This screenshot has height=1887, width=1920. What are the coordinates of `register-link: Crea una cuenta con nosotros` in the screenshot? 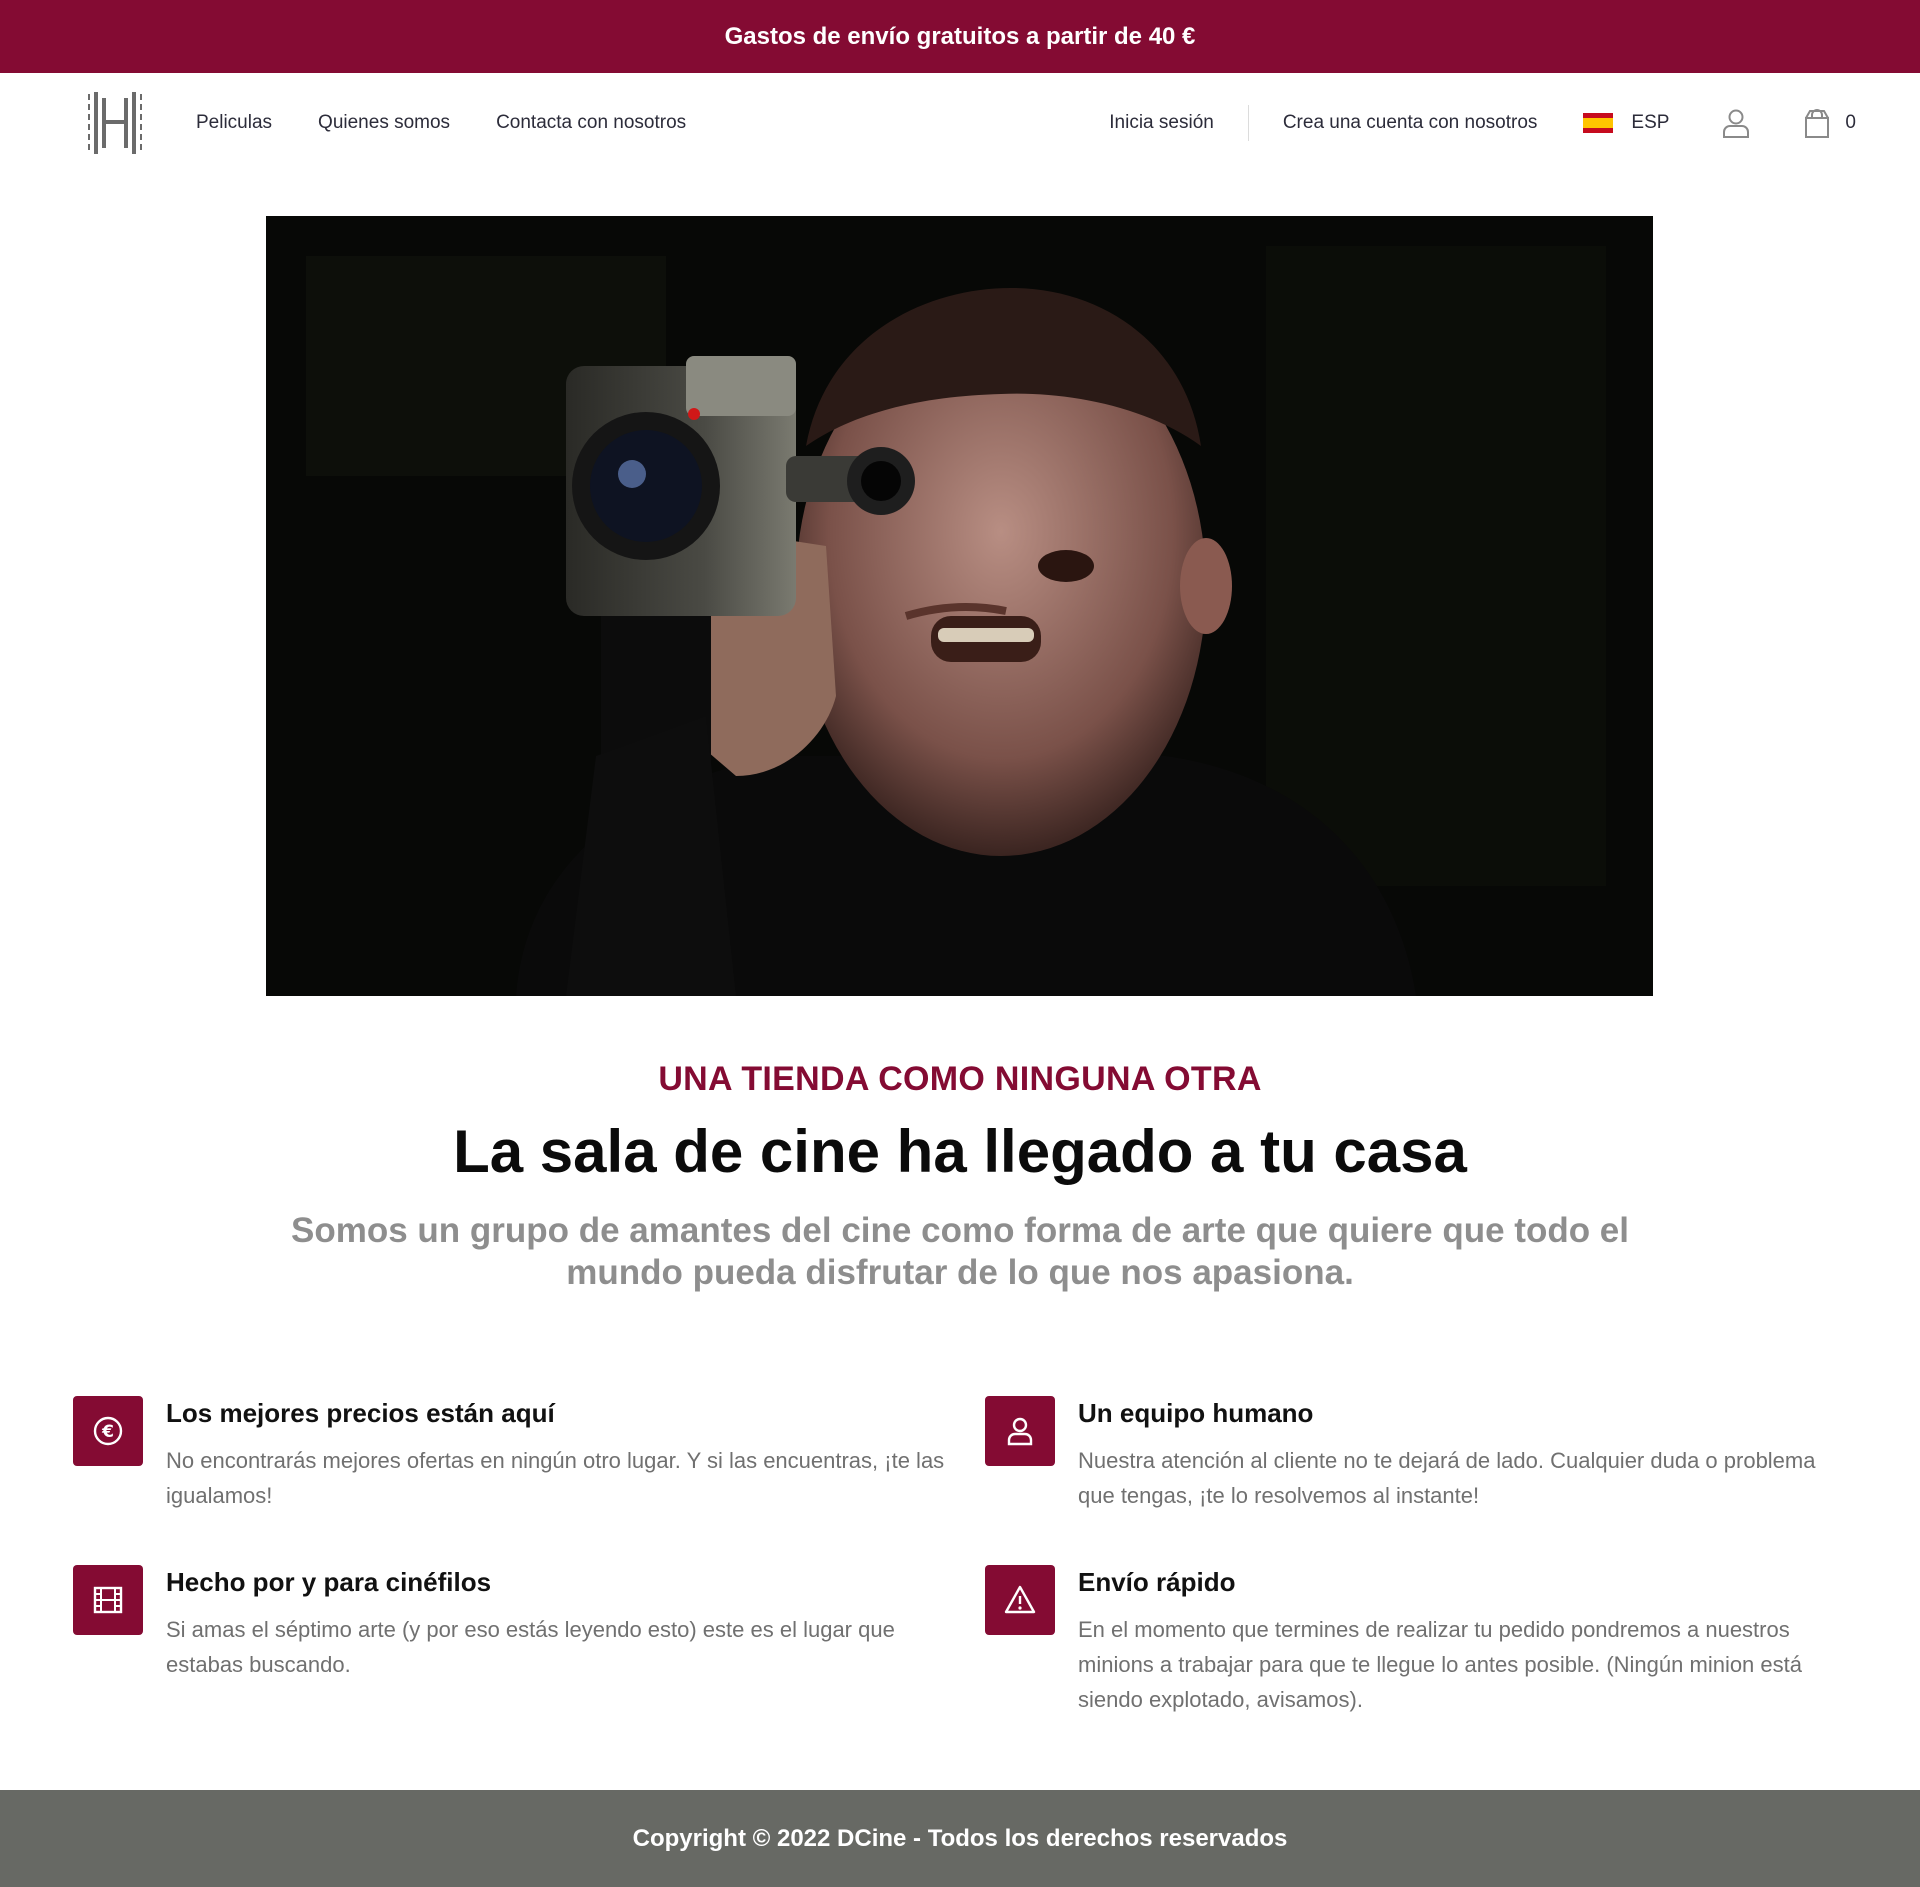 It's located at (1410, 123).